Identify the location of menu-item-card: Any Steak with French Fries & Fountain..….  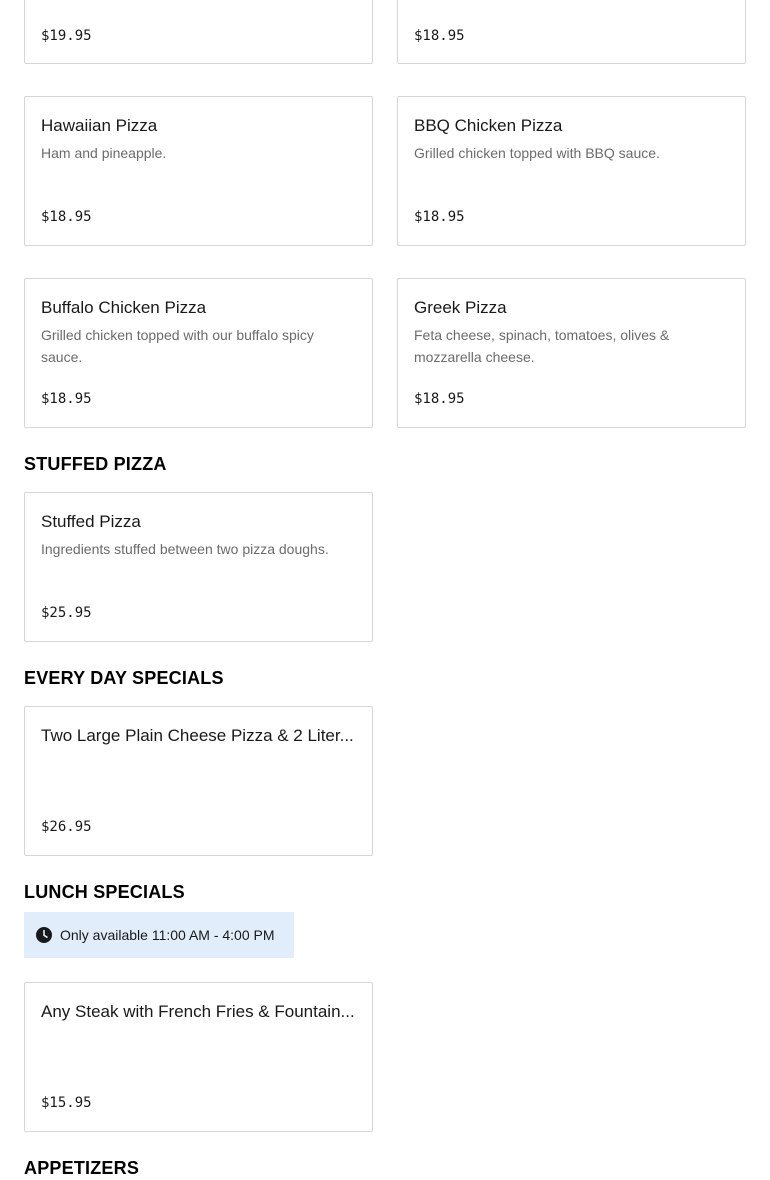
(198, 1057).